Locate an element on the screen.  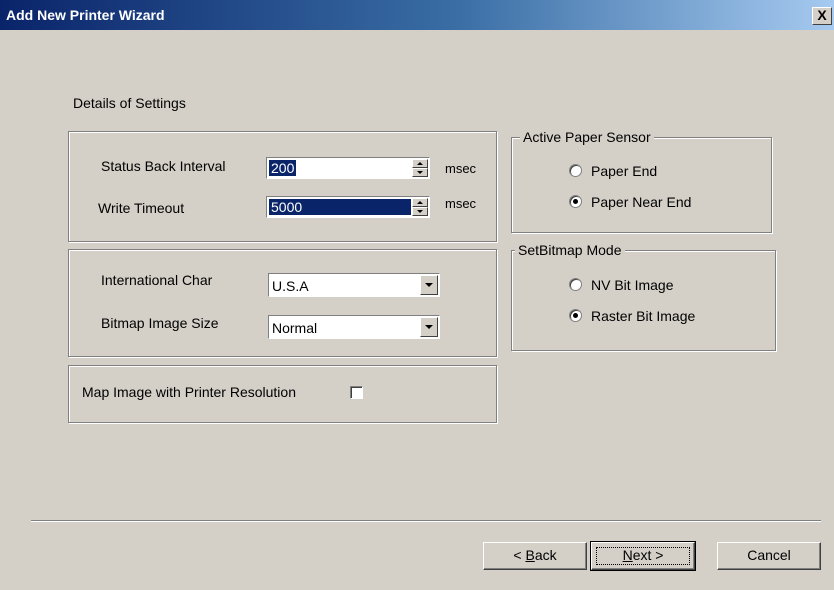
bitmap-image-size-label: Bitmap Image Size is located at coordinates (160, 323).